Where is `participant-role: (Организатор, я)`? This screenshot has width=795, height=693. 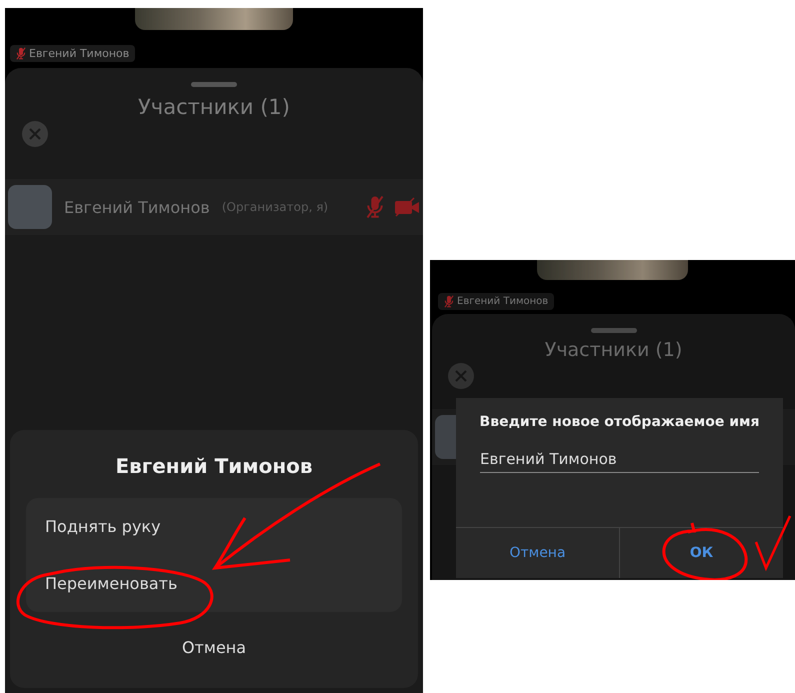
participant-role: (Организатор, я) is located at coordinates (275, 207).